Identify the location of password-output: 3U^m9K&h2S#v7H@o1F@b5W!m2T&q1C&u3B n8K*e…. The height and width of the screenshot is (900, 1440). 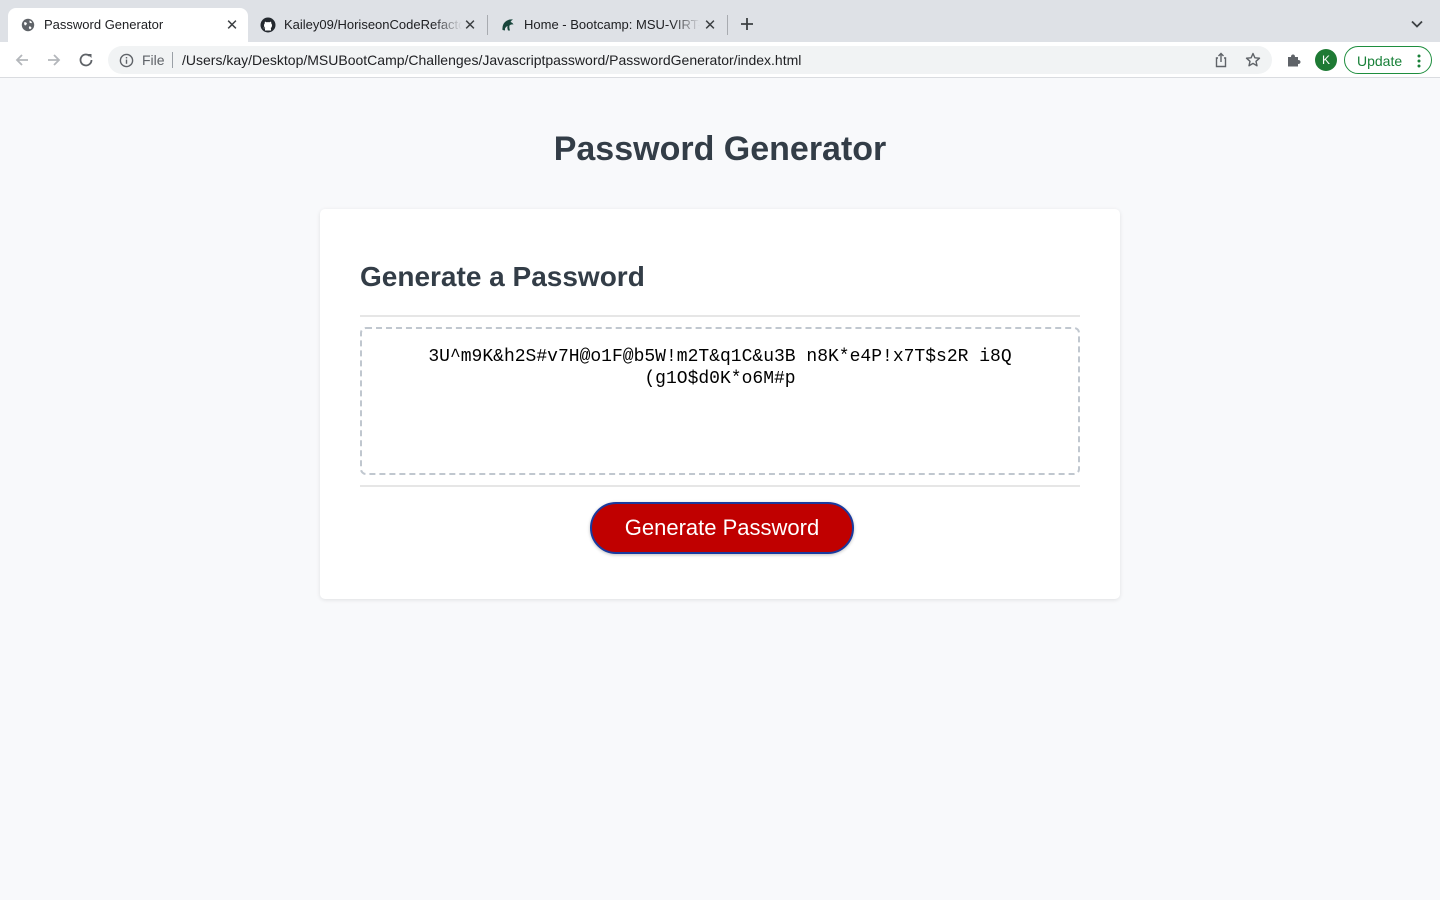
(720, 401).